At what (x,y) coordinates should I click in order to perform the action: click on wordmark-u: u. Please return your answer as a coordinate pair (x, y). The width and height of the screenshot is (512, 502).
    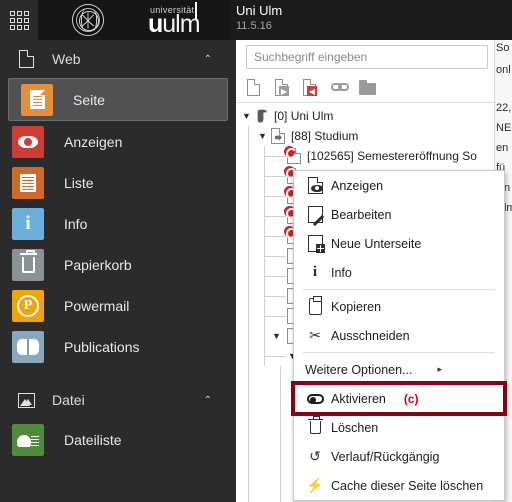
    Looking at the image, I should click on (155, 24).